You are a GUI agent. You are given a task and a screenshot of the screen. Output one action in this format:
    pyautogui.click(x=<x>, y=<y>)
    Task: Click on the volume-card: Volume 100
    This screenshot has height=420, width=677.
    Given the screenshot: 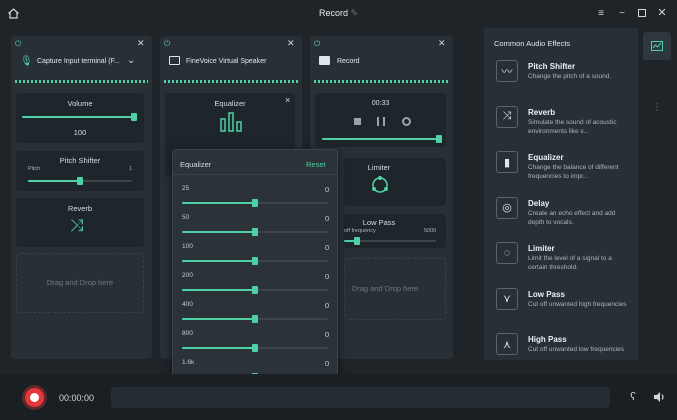 What is the action you would take?
    pyautogui.click(x=80, y=118)
    